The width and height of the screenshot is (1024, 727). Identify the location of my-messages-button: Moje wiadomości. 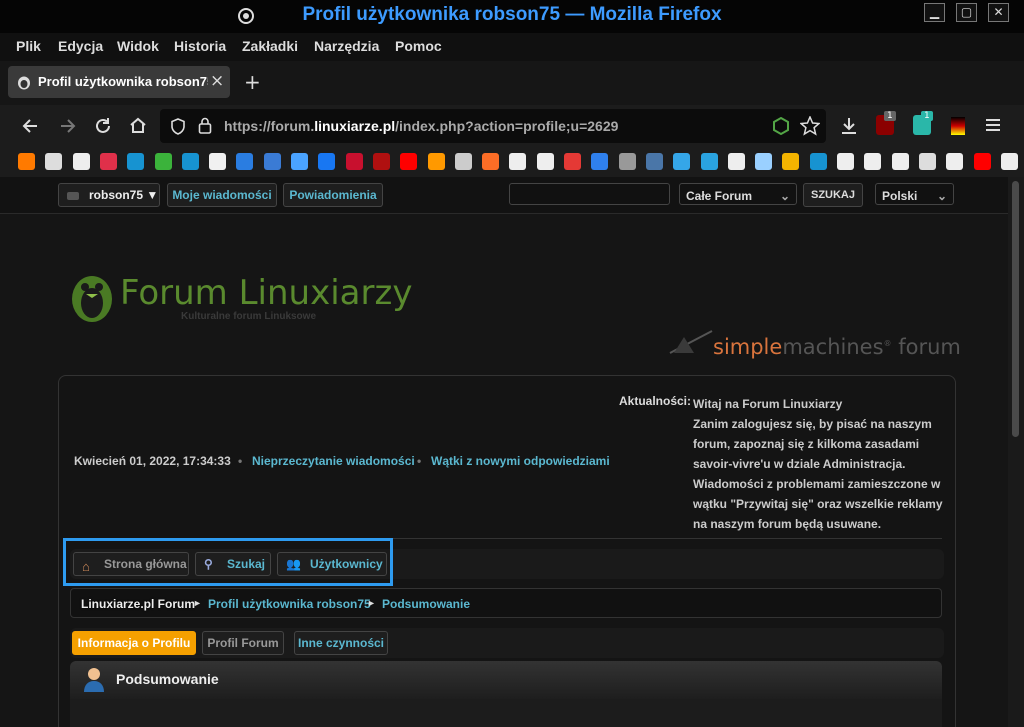
(222, 195).